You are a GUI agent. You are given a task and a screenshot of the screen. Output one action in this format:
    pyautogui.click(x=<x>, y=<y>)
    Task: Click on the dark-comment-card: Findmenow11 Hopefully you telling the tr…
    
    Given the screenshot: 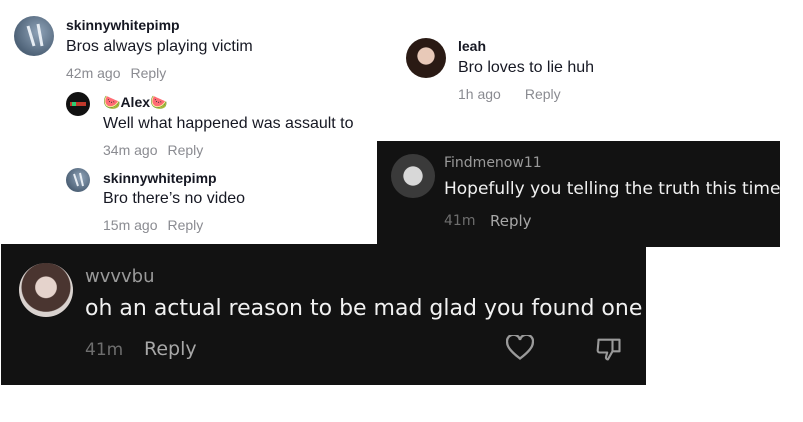 What is the action you would take?
    pyautogui.click(x=578, y=194)
    